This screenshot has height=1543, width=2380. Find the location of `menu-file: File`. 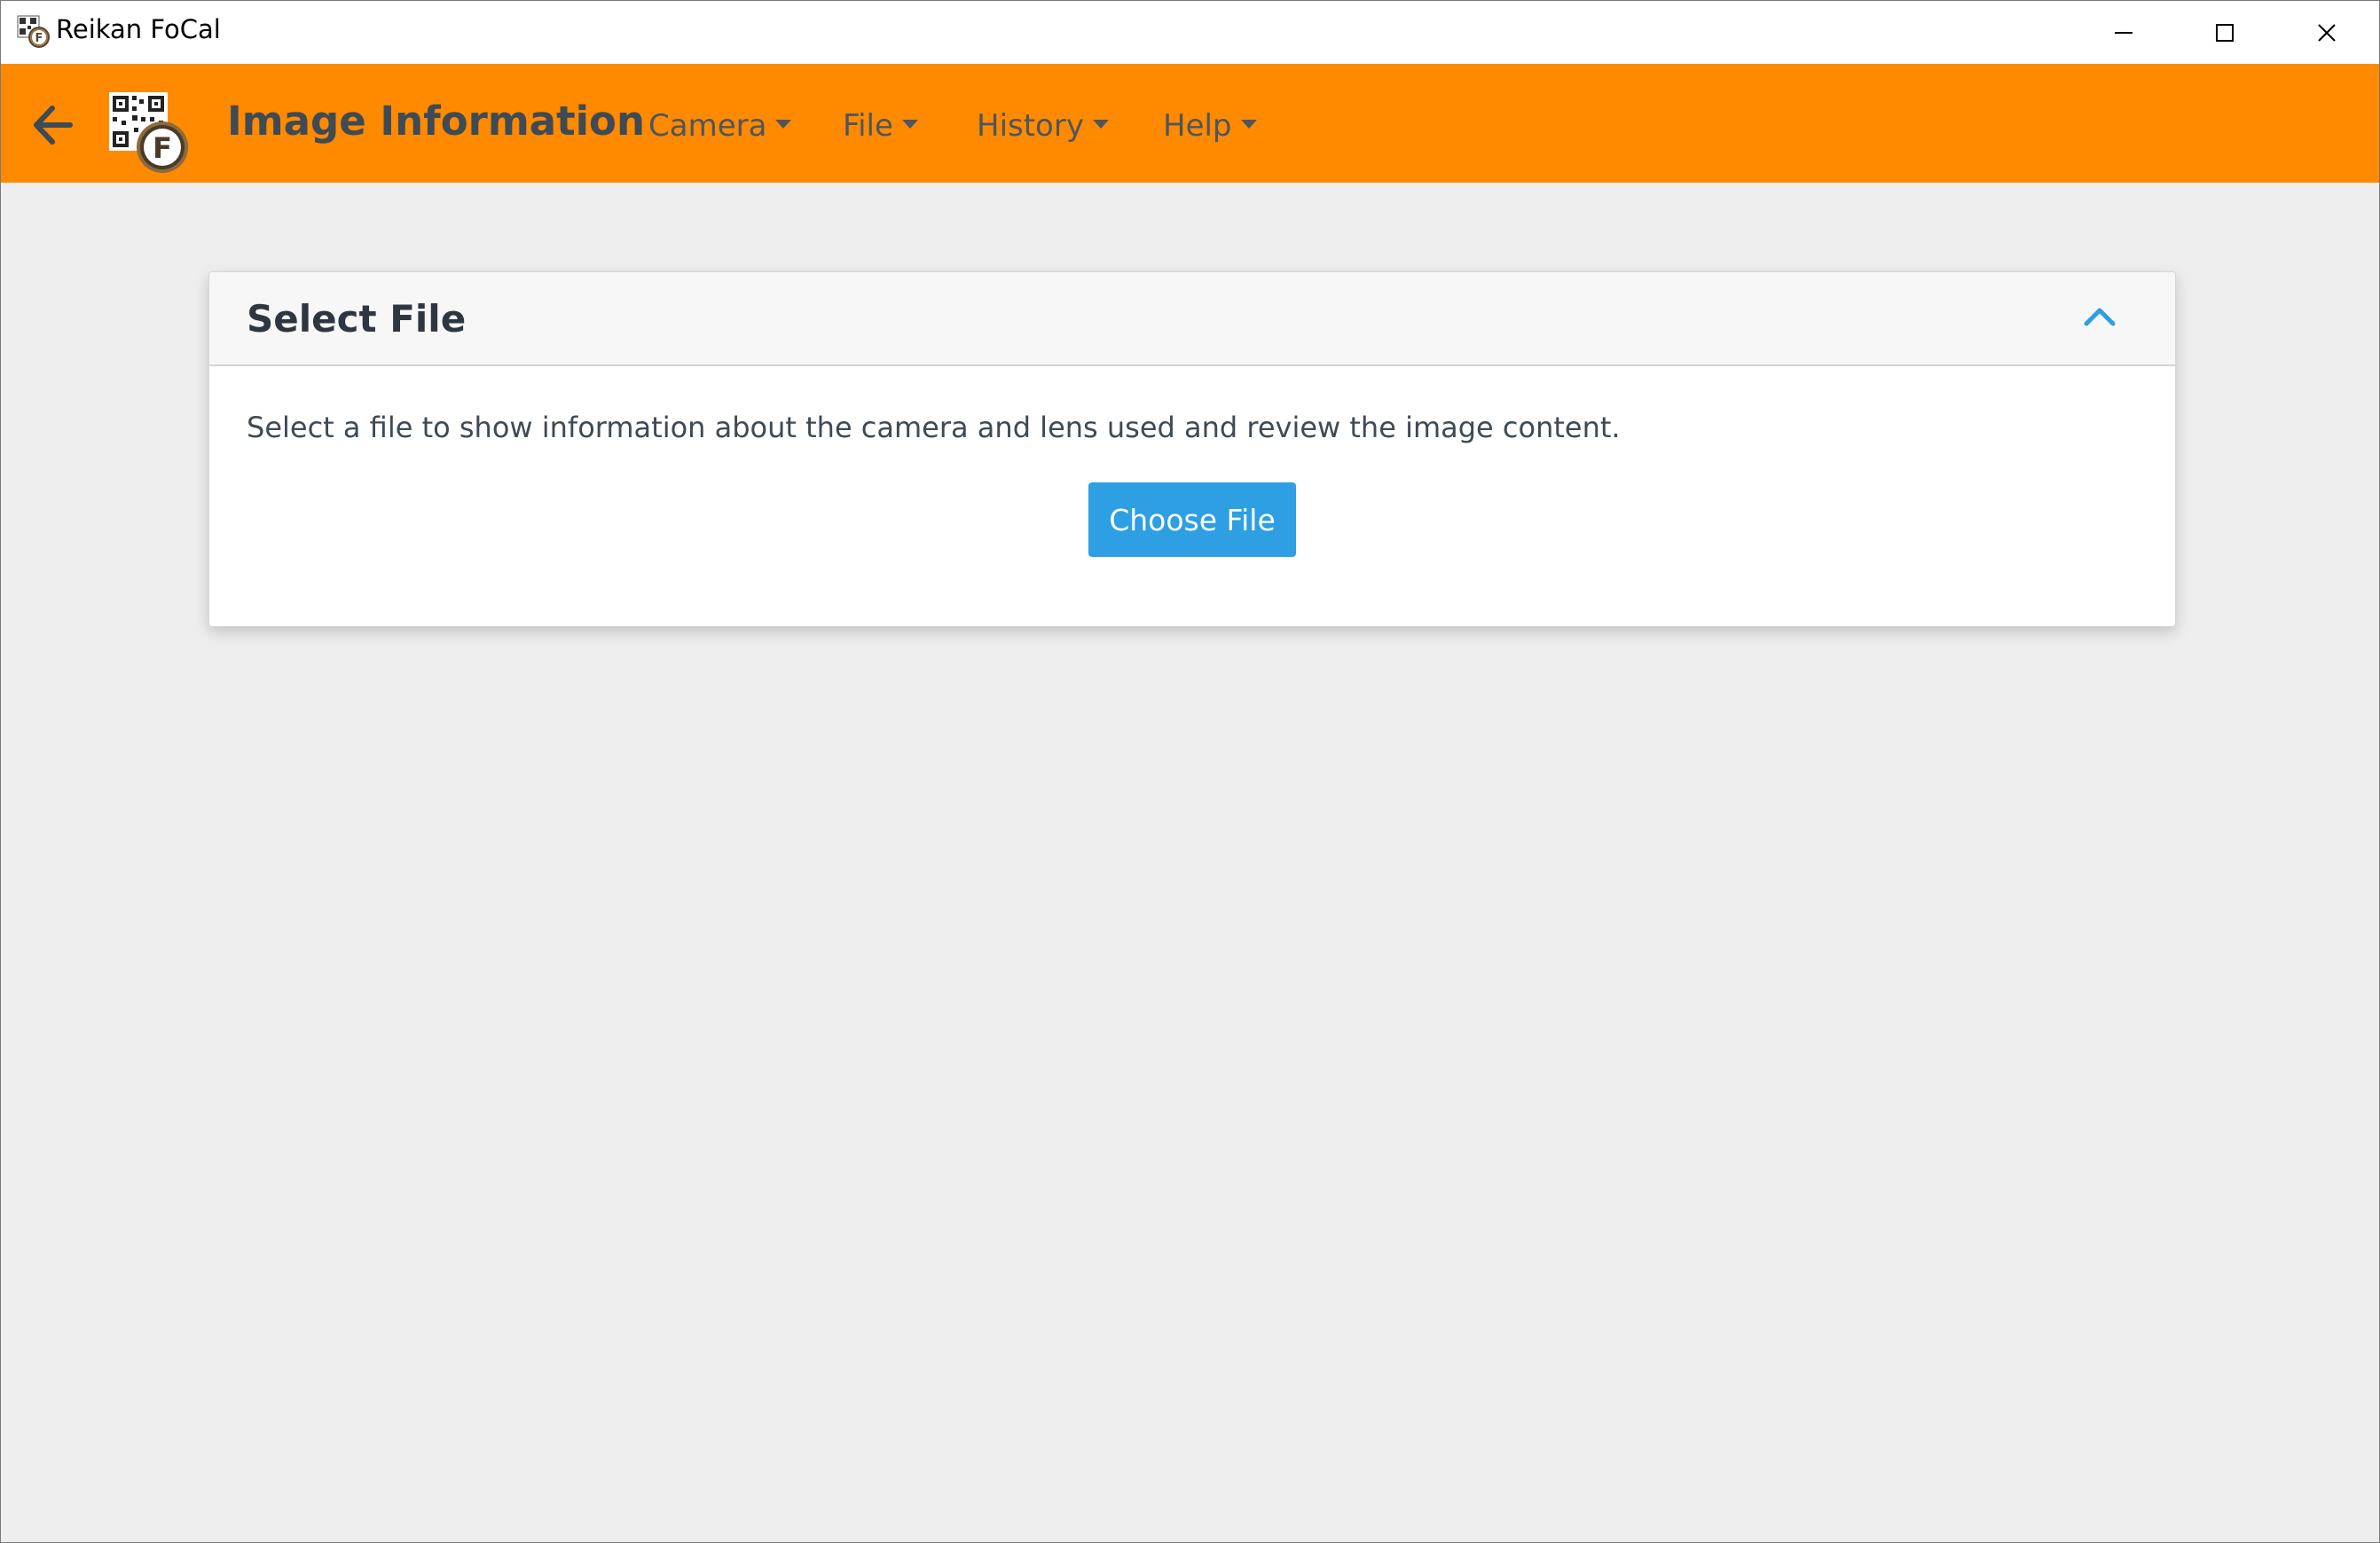

menu-file: File is located at coordinates (880, 125).